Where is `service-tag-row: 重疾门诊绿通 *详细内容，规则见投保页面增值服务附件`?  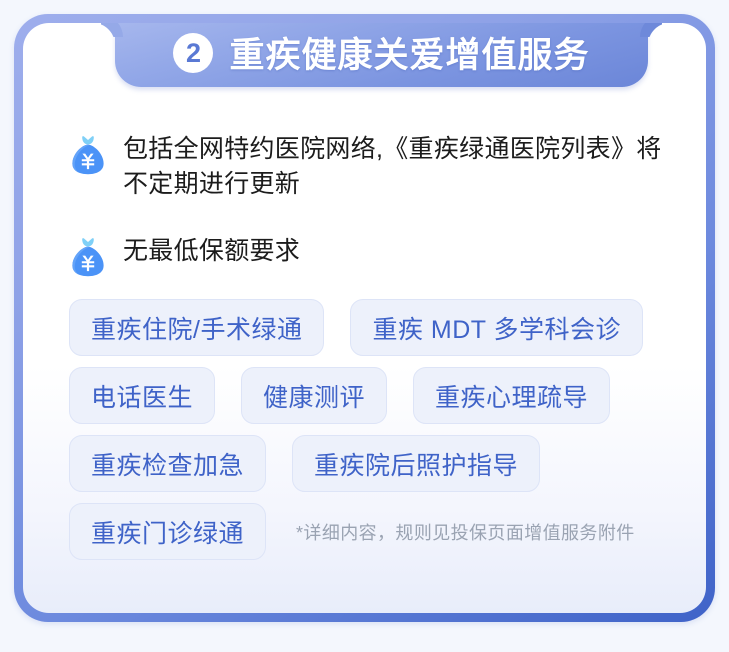 service-tag-row: 重疾门诊绿通 *详细内容，规则见投保页面增值服务附件 is located at coordinates (374, 531).